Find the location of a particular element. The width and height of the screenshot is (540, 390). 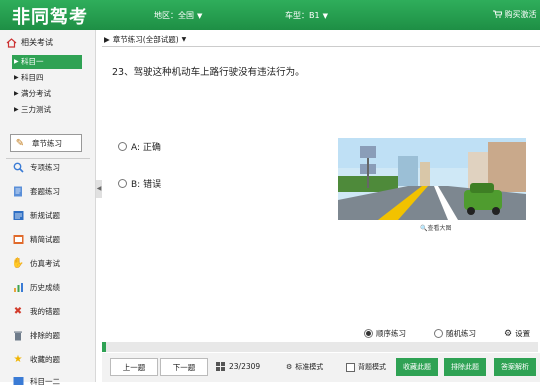

nav-label: 排除的题 is located at coordinates (45, 335).